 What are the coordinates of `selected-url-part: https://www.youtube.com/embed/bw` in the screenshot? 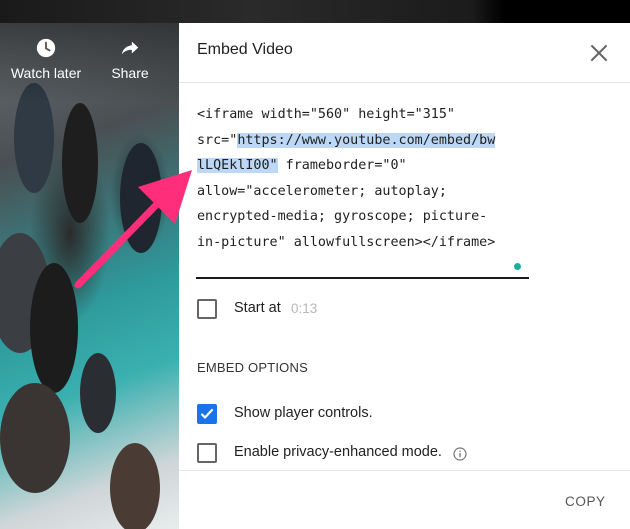 It's located at (366, 140).